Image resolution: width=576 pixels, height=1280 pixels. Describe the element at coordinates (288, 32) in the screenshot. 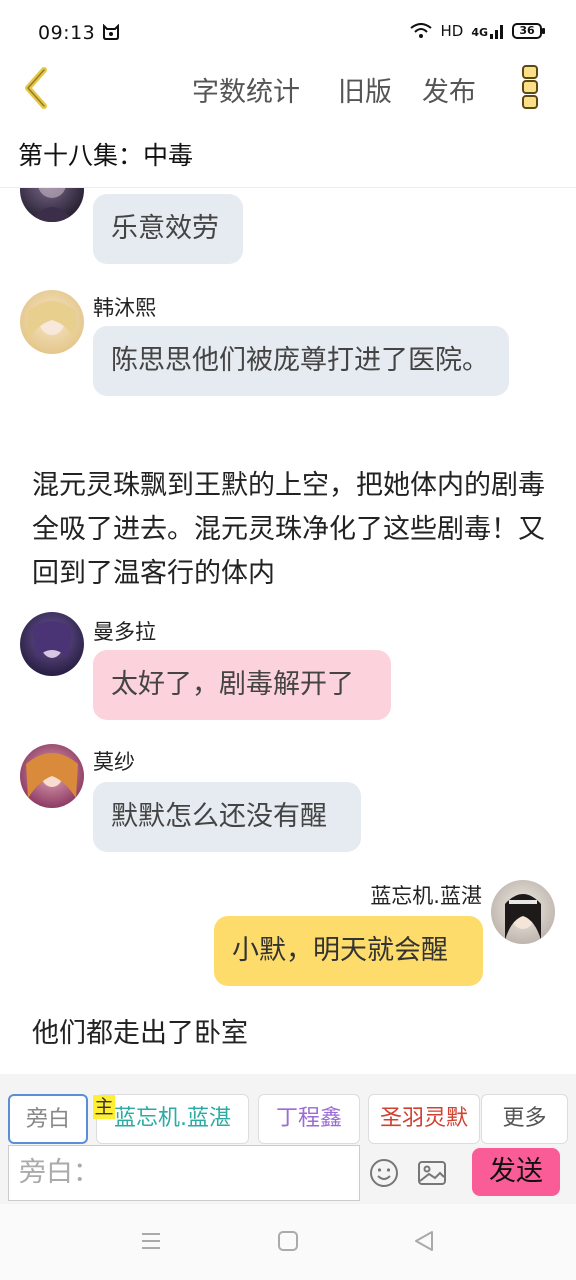

I see `status-bar: 09:13 HD 4G 36` at that location.